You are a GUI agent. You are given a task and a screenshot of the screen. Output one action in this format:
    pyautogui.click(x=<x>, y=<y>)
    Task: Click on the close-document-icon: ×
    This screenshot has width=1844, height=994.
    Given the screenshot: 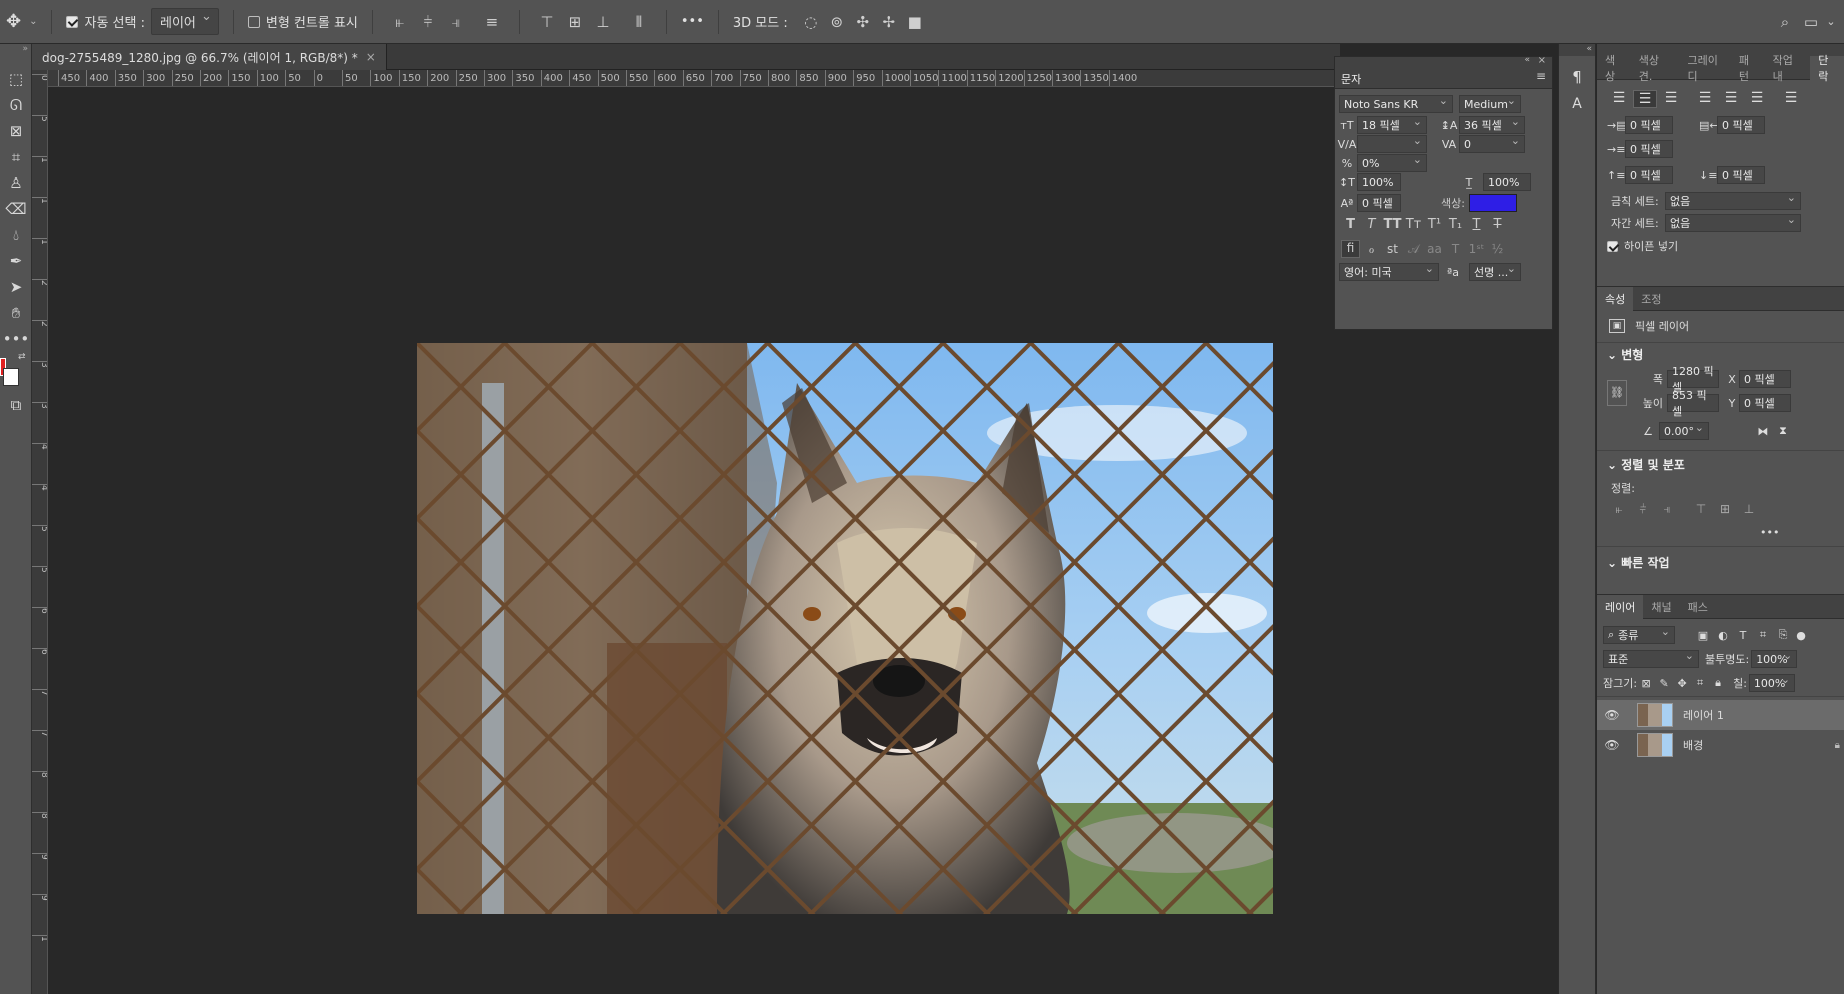 What is the action you would take?
    pyautogui.click(x=371, y=57)
    